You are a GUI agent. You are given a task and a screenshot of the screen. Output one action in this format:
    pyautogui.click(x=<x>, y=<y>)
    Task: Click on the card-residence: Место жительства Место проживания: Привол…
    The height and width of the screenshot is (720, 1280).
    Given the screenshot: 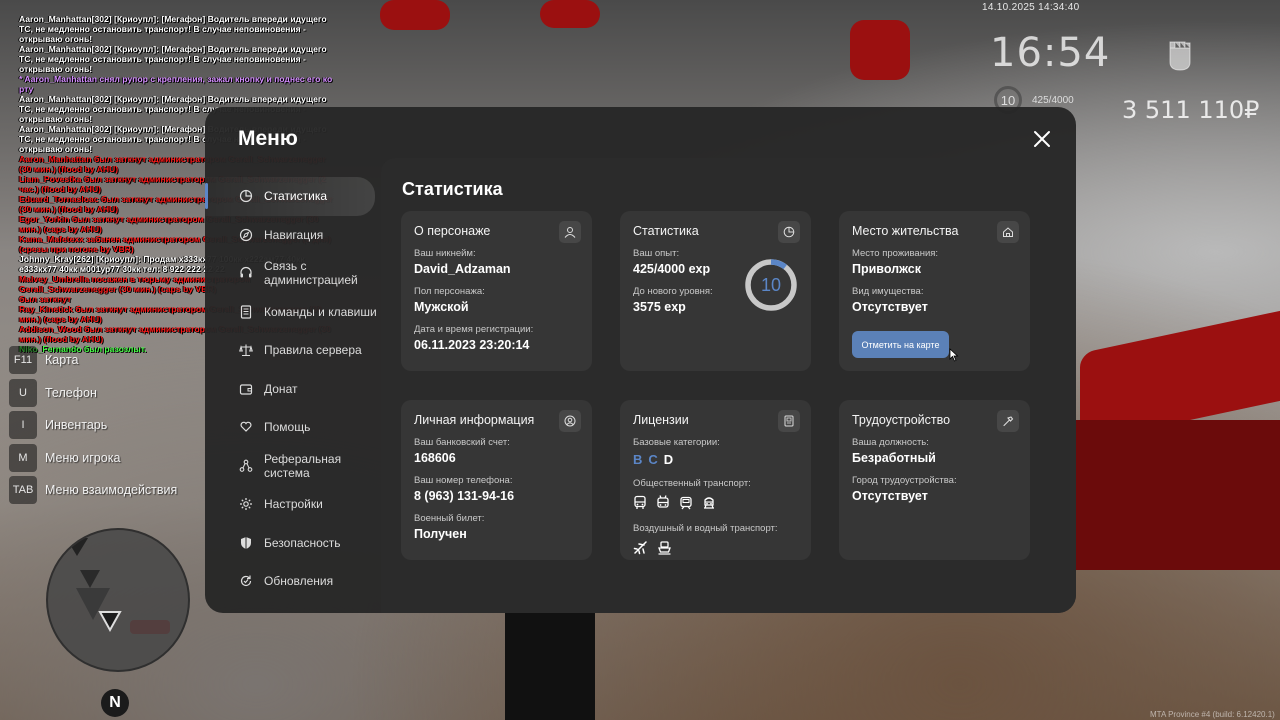 What is the action you would take?
    pyautogui.click(x=934, y=291)
    